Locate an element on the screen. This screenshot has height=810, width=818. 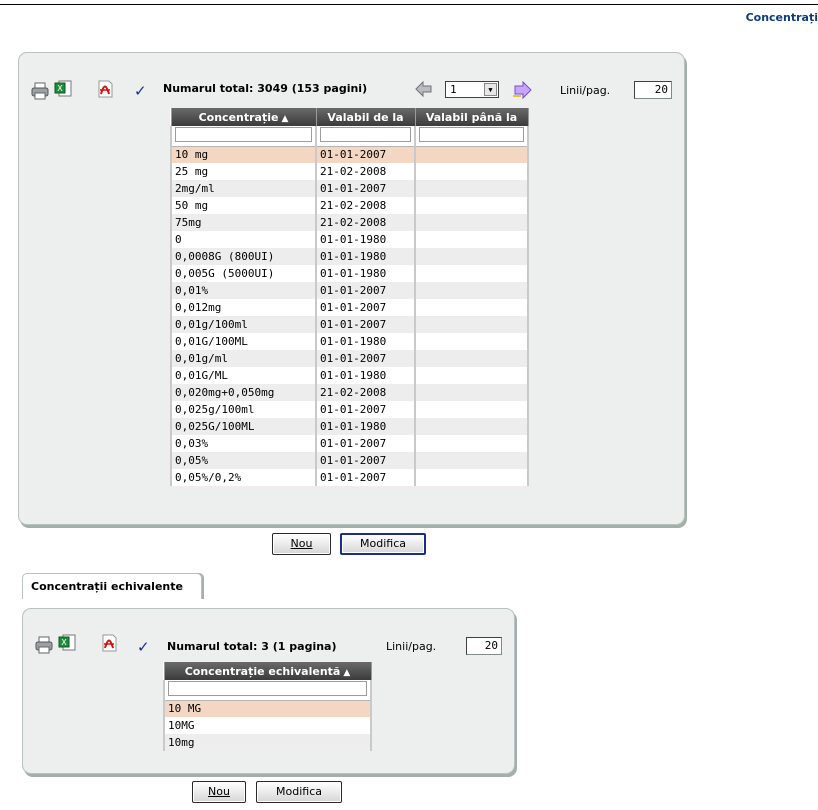
table-cell: 50 mg is located at coordinates (243, 205).